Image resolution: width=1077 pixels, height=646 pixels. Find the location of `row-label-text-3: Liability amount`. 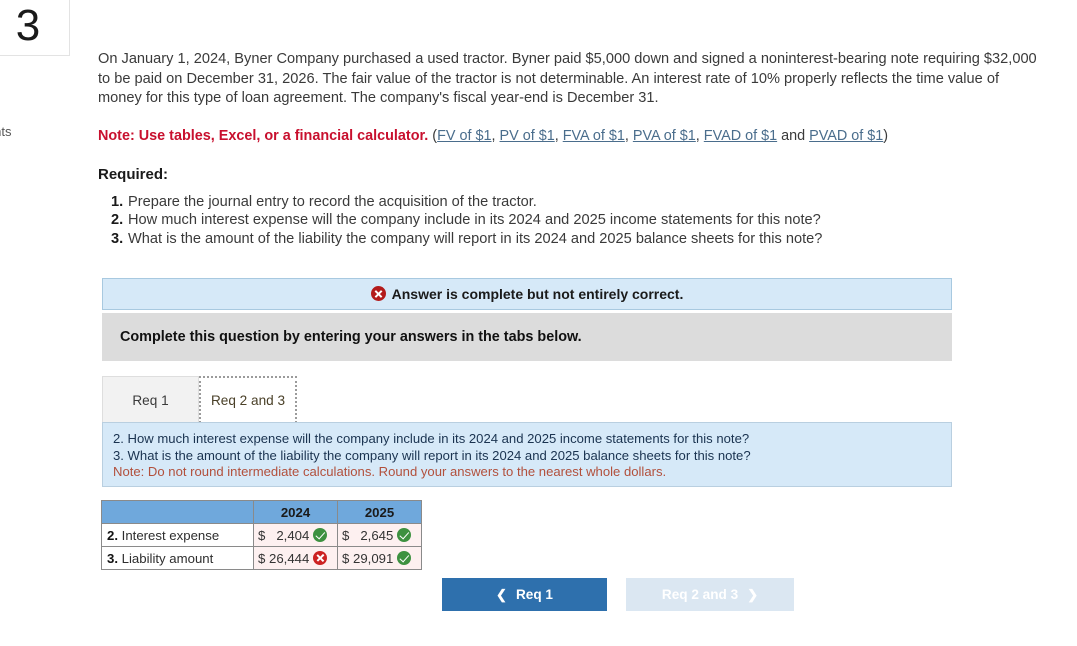

row-label-text-3: Liability amount is located at coordinates (166, 558).